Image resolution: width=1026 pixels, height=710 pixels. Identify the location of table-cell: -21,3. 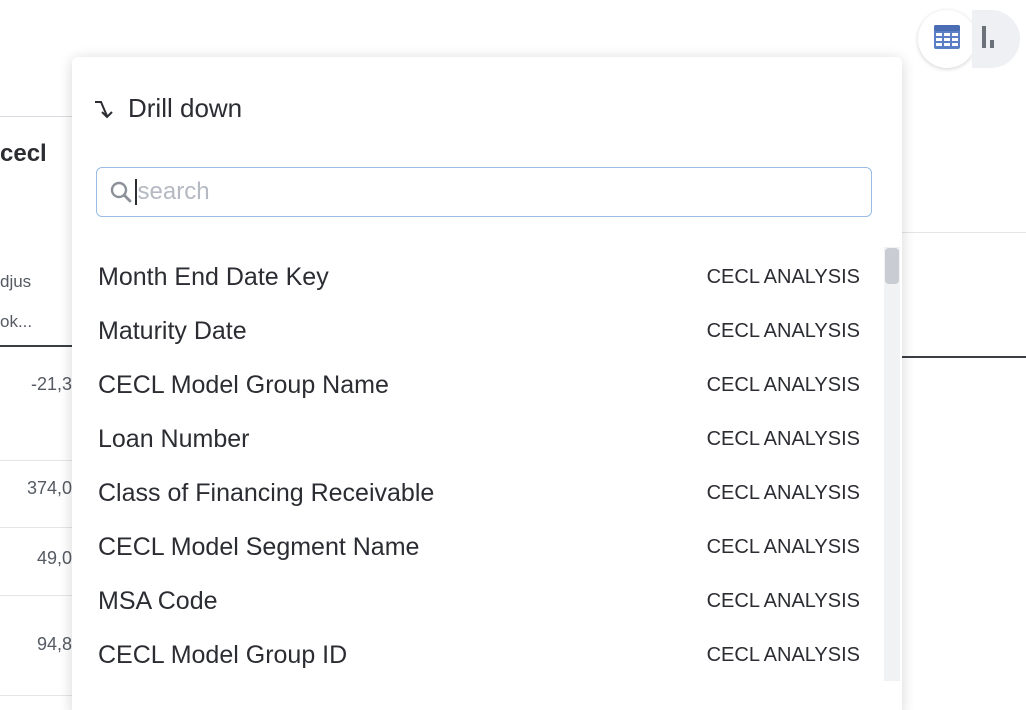
(51, 384).